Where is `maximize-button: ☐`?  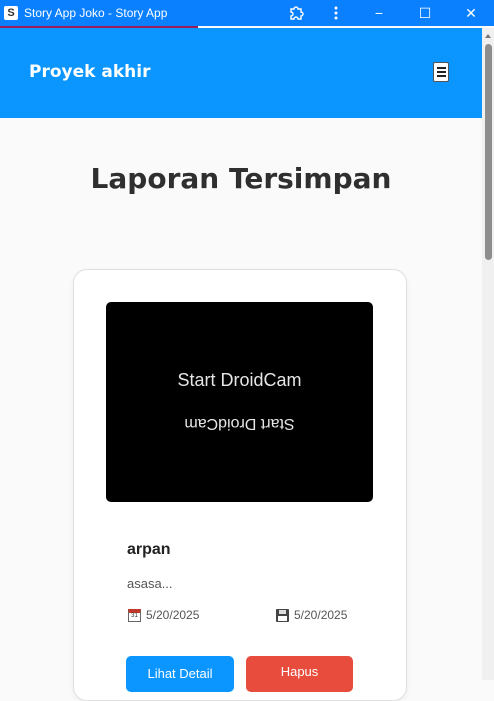 maximize-button: ☐ is located at coordinates (425, 13).